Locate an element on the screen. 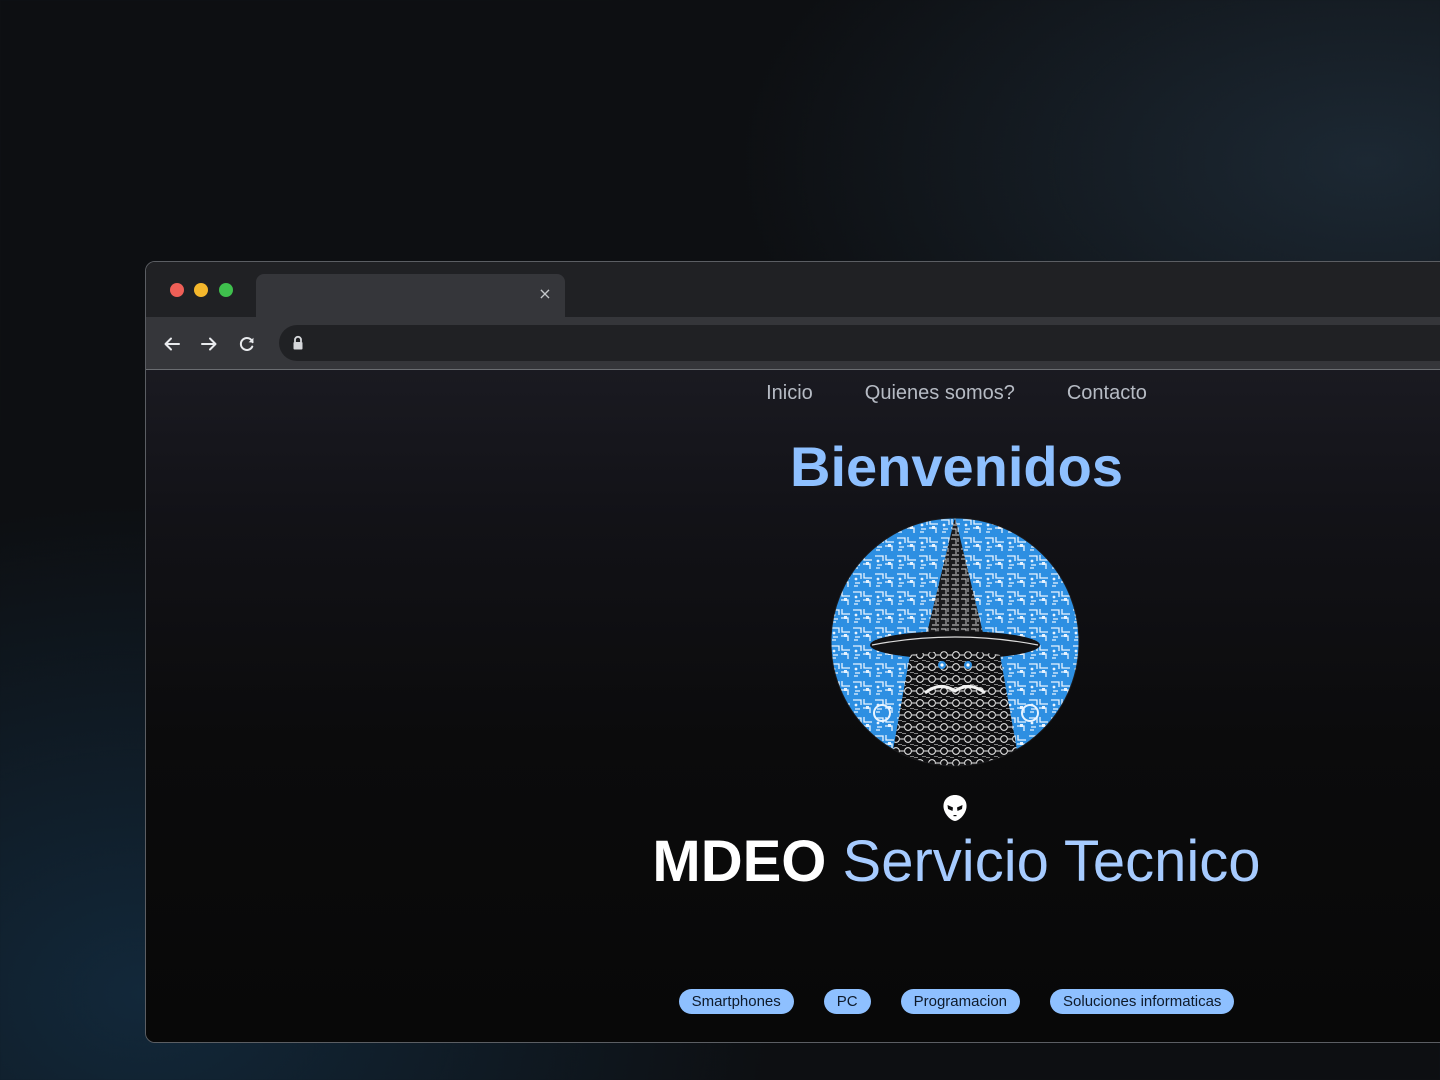  browser-titlebar: × is located at coordinates (793, 289).